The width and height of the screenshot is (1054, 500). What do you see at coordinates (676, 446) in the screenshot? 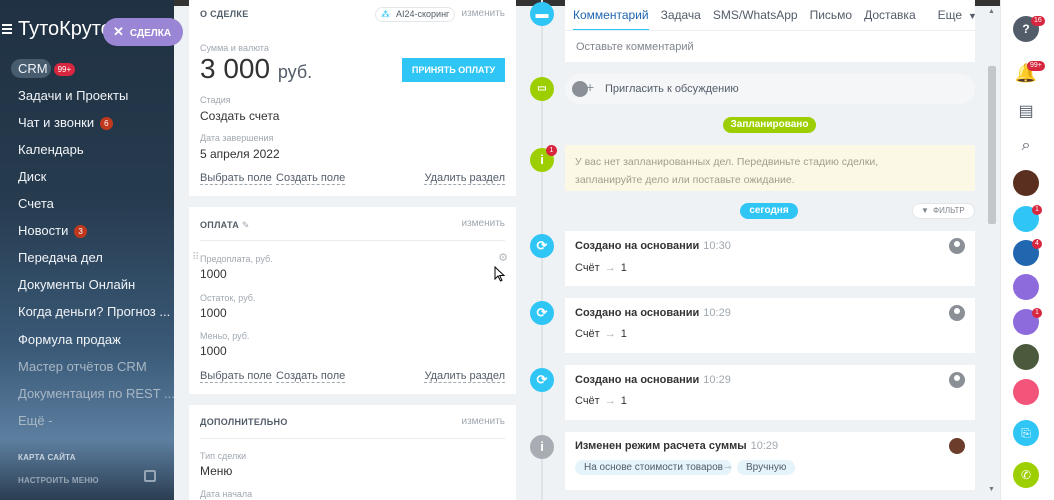
I see `entry-title: Изменен режим расчета суммы 10:29` at bounding box center [676, 446].